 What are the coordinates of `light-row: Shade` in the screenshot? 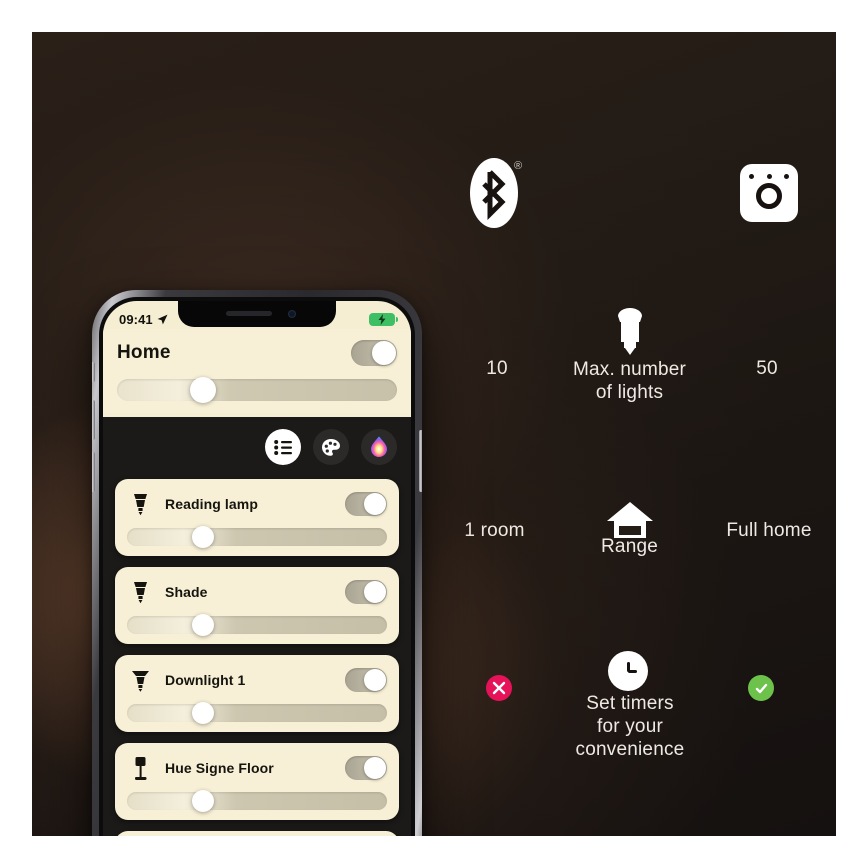 It's located at (257, 592).